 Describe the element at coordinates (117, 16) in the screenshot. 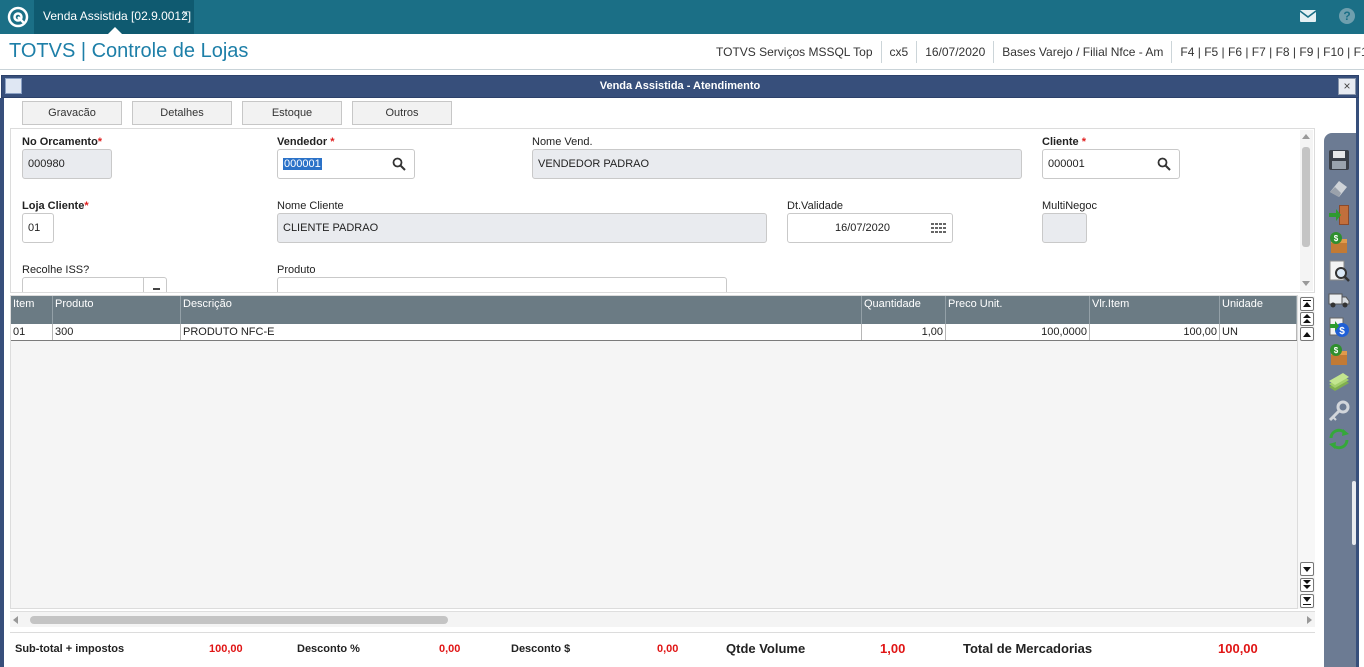

I see `tab-label: Venda Assistida [02.9.0012]` at that location.